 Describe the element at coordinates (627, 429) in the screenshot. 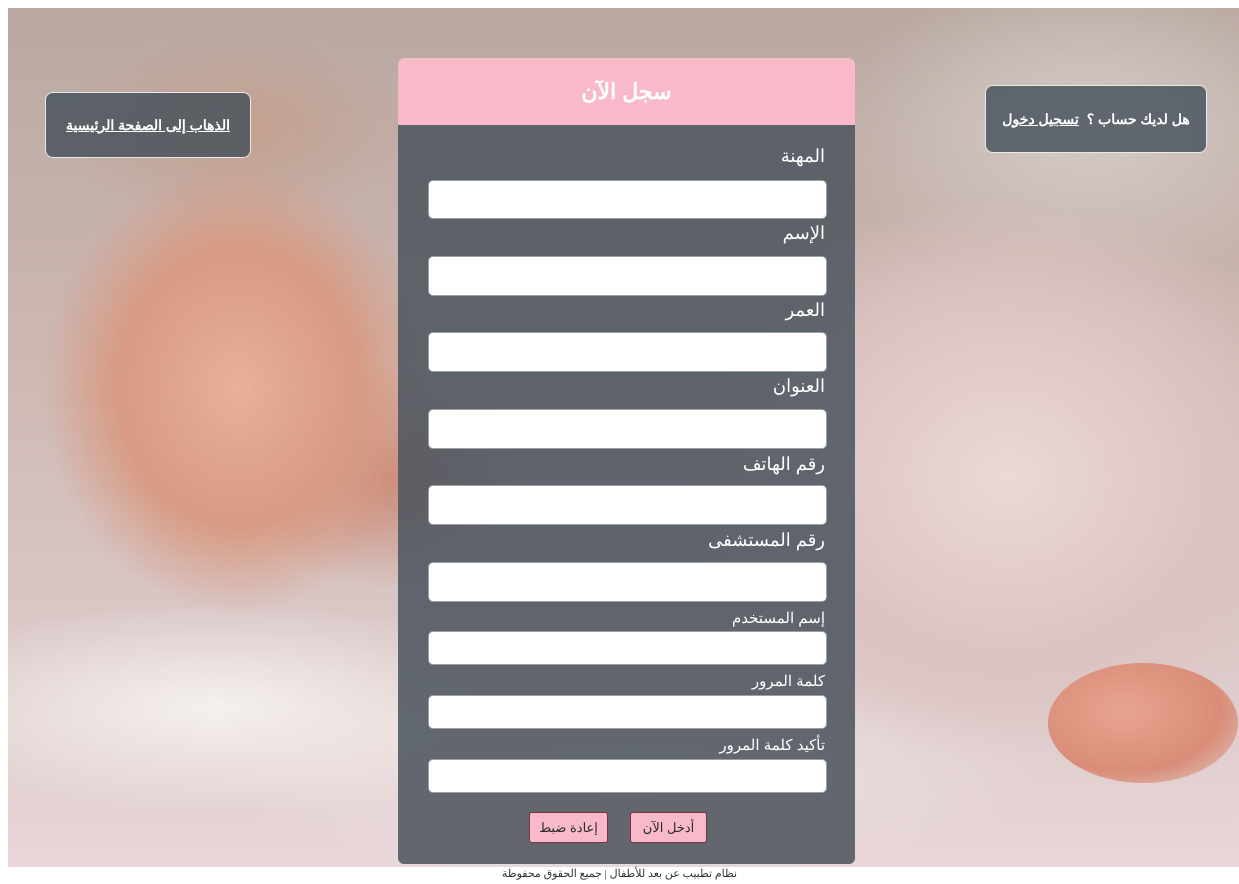

I see `address-input` at that location.